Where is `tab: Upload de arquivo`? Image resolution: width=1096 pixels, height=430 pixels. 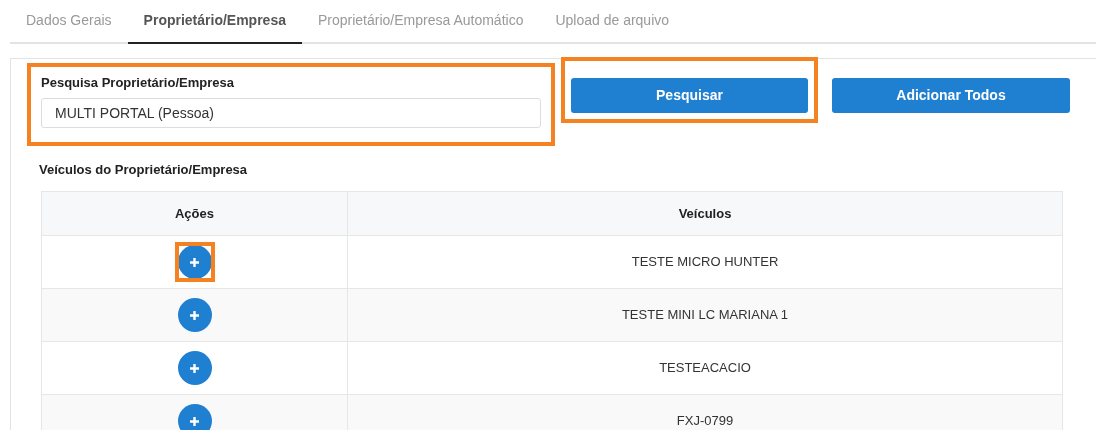
tab: Upload de arquivo is located at coordinates (612, 22).